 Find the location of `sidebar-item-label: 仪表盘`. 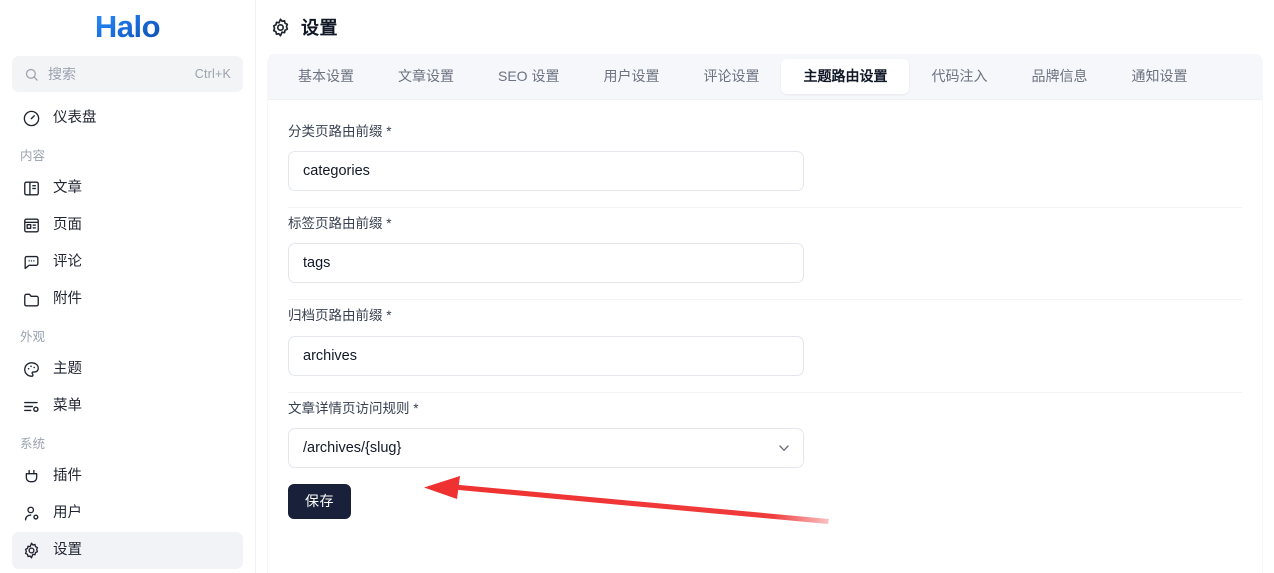

sidebar-item-label: 仪表盘 is located at coordinates (75, 118).